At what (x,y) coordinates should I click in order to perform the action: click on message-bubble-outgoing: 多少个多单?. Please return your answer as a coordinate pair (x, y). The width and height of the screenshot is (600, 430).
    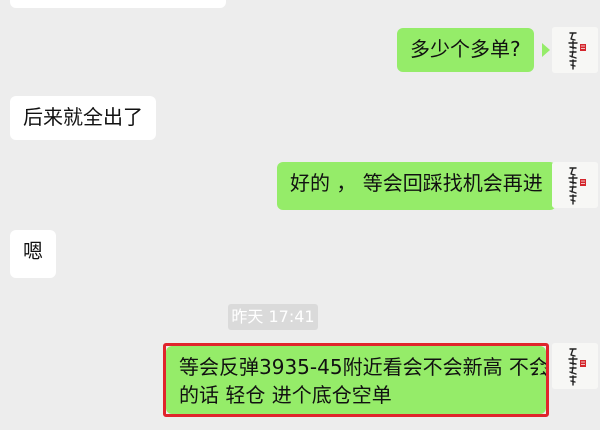
    Looking at the image, I should click on (465, 50).